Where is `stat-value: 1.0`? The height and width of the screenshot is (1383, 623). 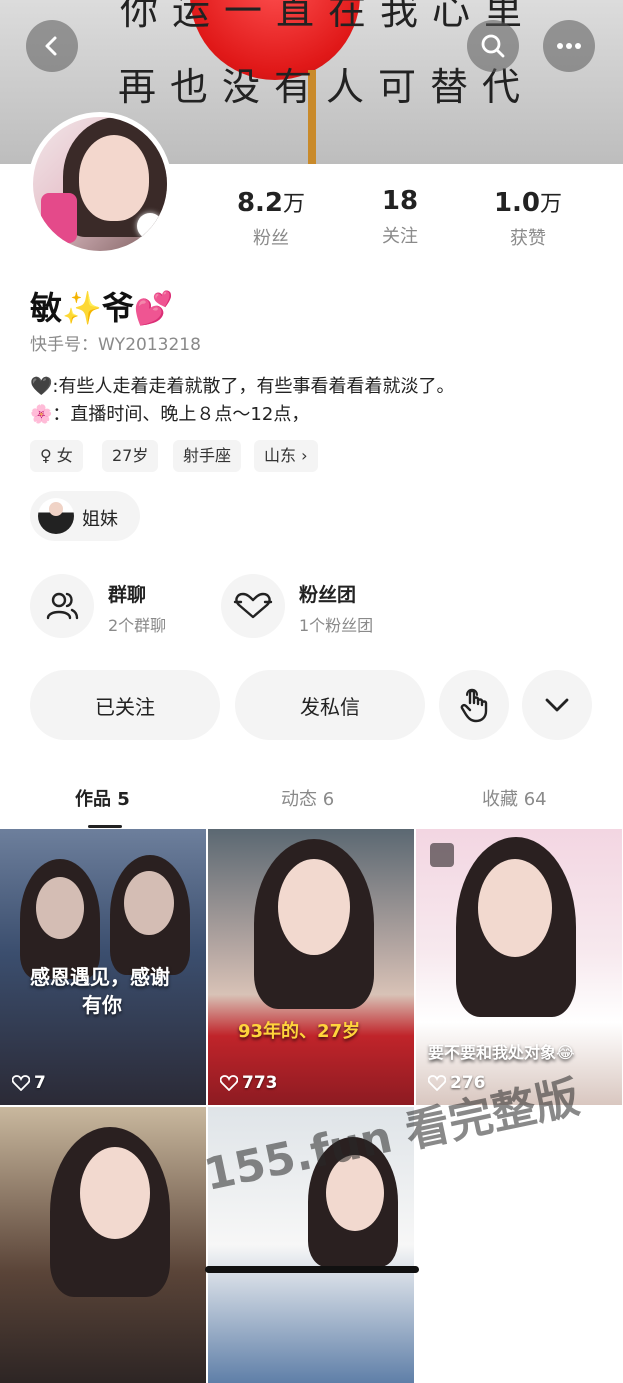 stat-value: 1.0 is located at coordinates (517, 203).